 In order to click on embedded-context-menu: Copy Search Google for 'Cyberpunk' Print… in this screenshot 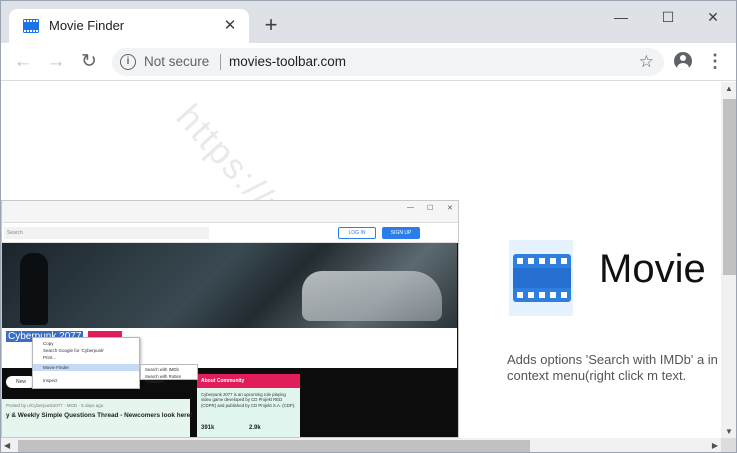, I will do `click(86, 363)`.